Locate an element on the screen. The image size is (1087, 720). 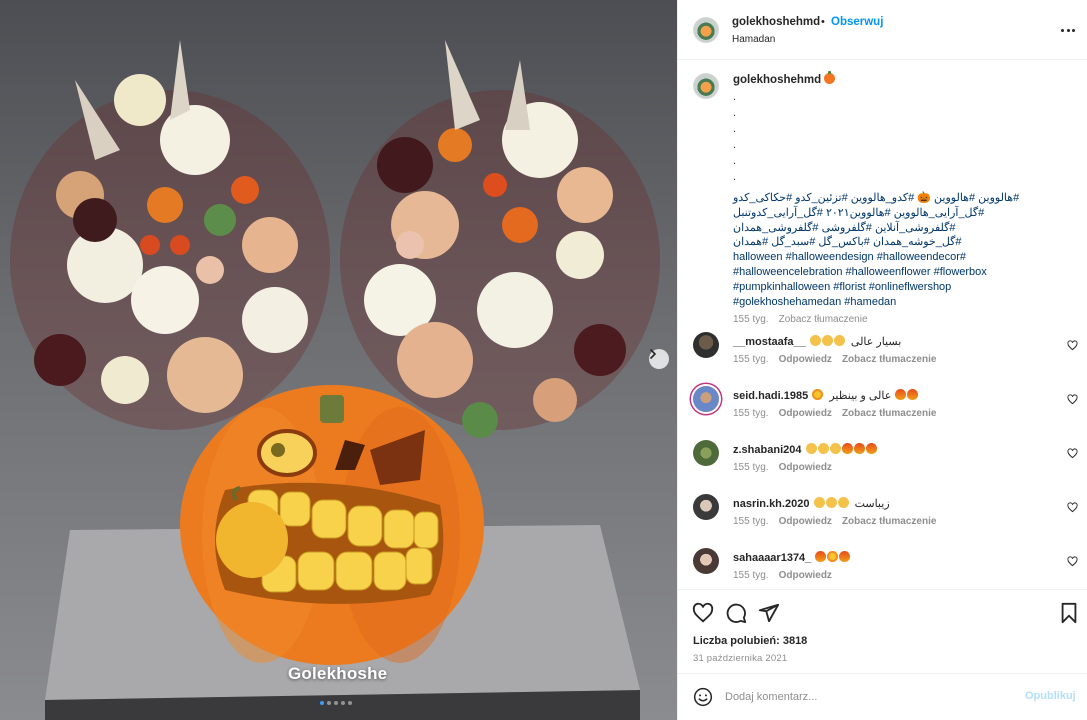
more-options-button is located at coordinates (1068, 30).